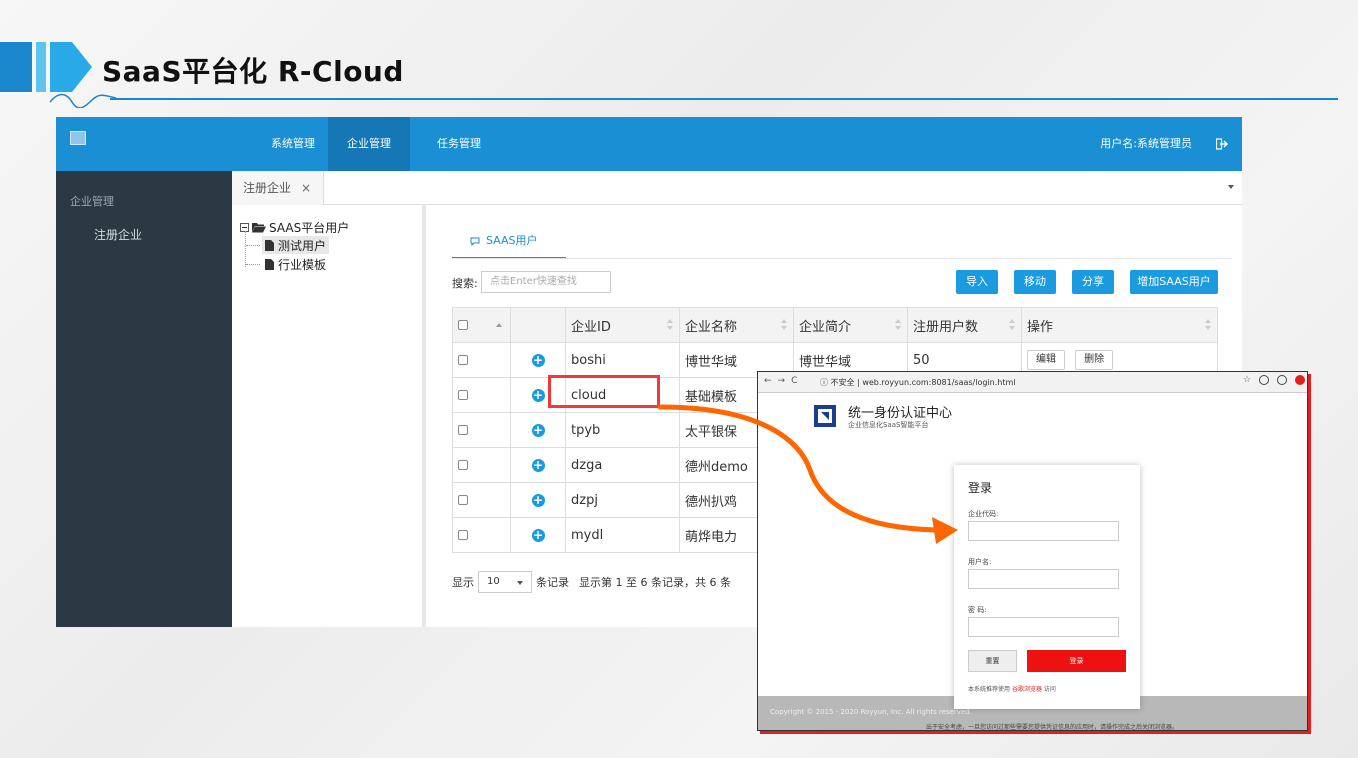 This screenshot has width=1358, height=758. What do you see at coordinates (1300, 380) in the screenshot?
I see `opera-icon` at bounding box center [1300, 380].